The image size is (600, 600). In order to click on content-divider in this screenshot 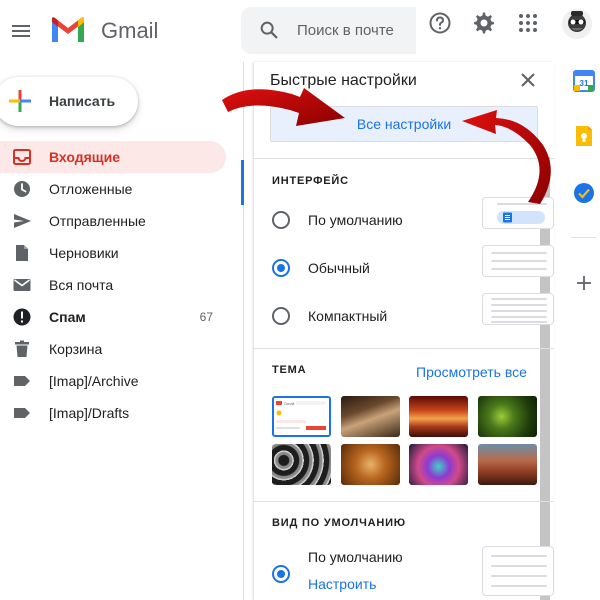, I will do `click(243, 331)`.